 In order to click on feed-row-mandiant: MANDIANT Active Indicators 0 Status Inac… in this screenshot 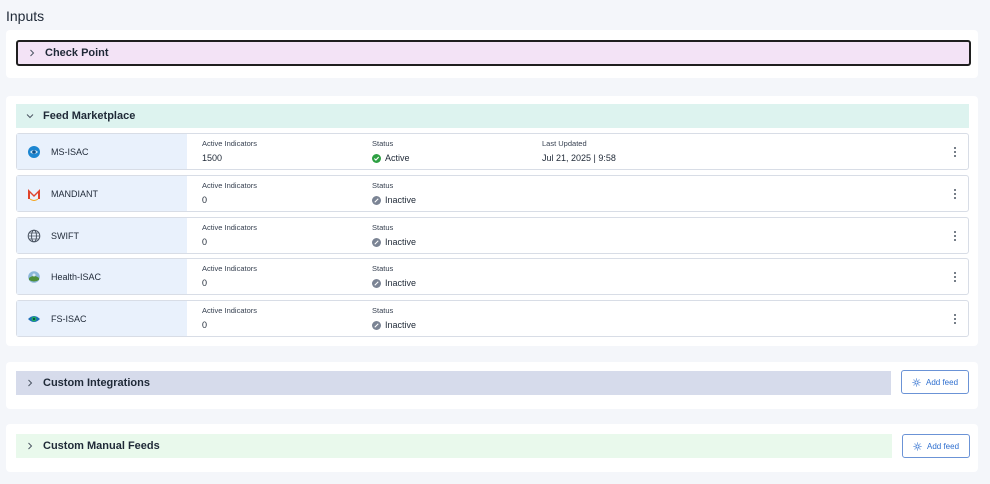, I will do `click(492, 193)`.